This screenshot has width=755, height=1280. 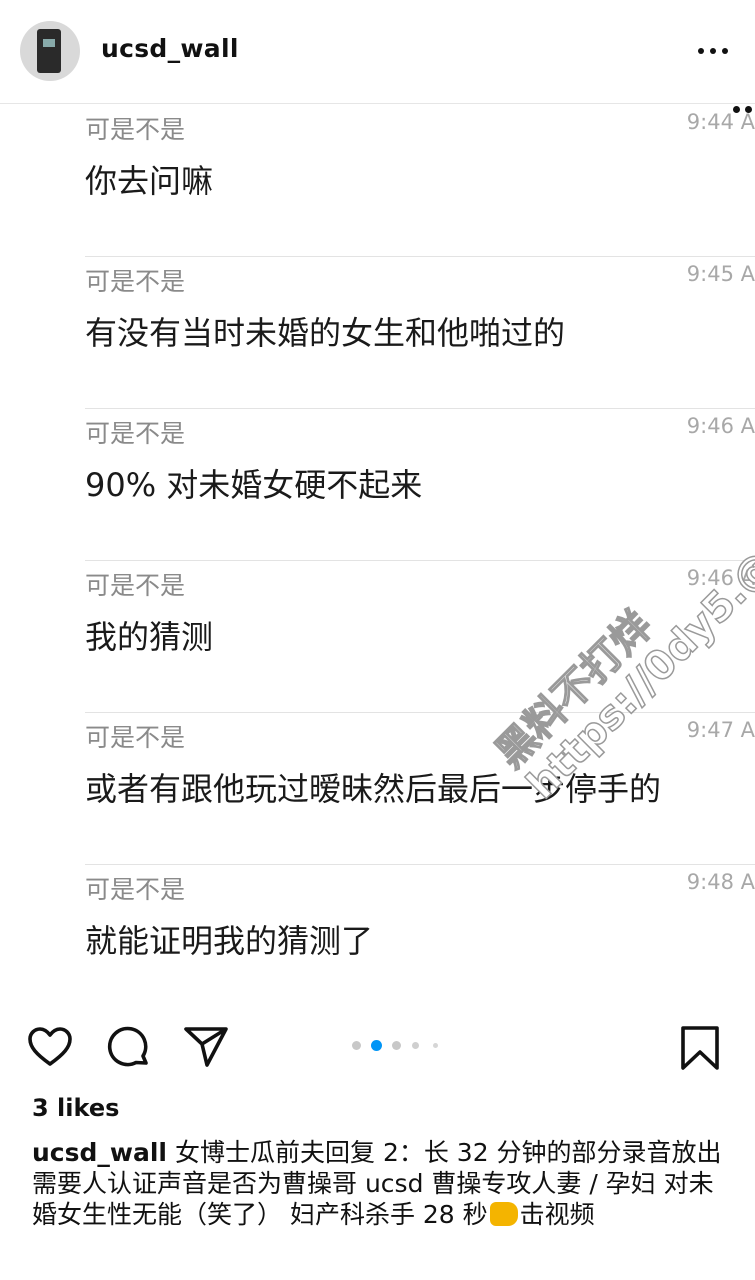 I want to click on heart-icon, so click(x=50, y=1047).